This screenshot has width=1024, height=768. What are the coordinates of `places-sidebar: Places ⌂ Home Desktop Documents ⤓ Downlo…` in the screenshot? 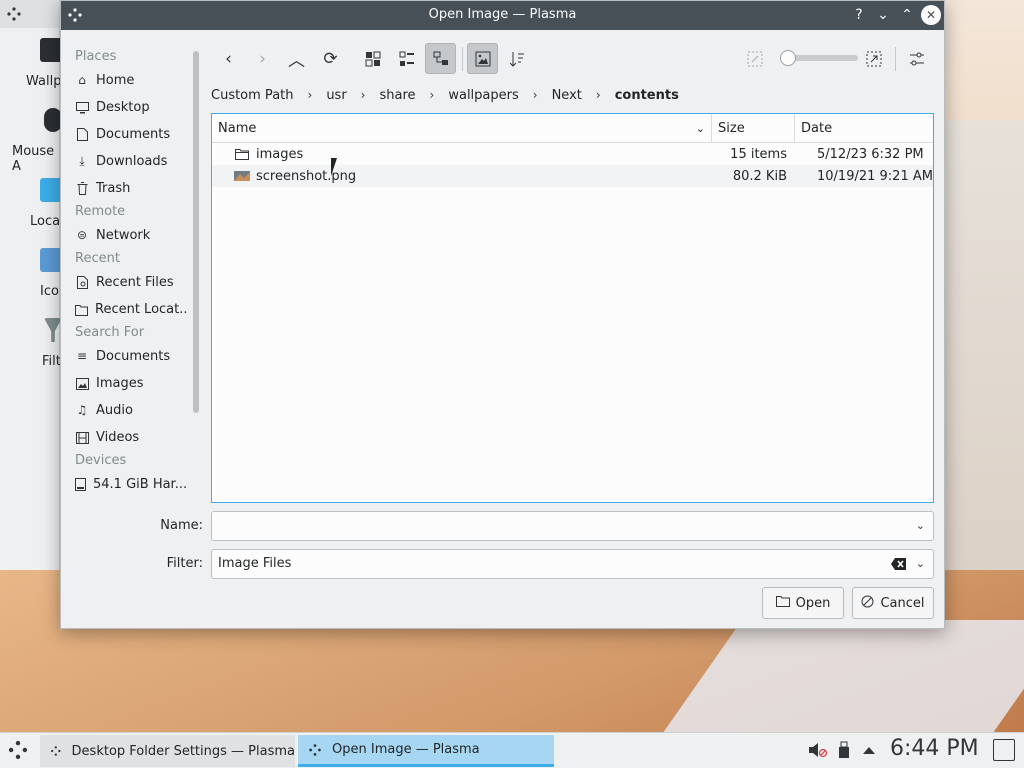 It's located at (129, 272).